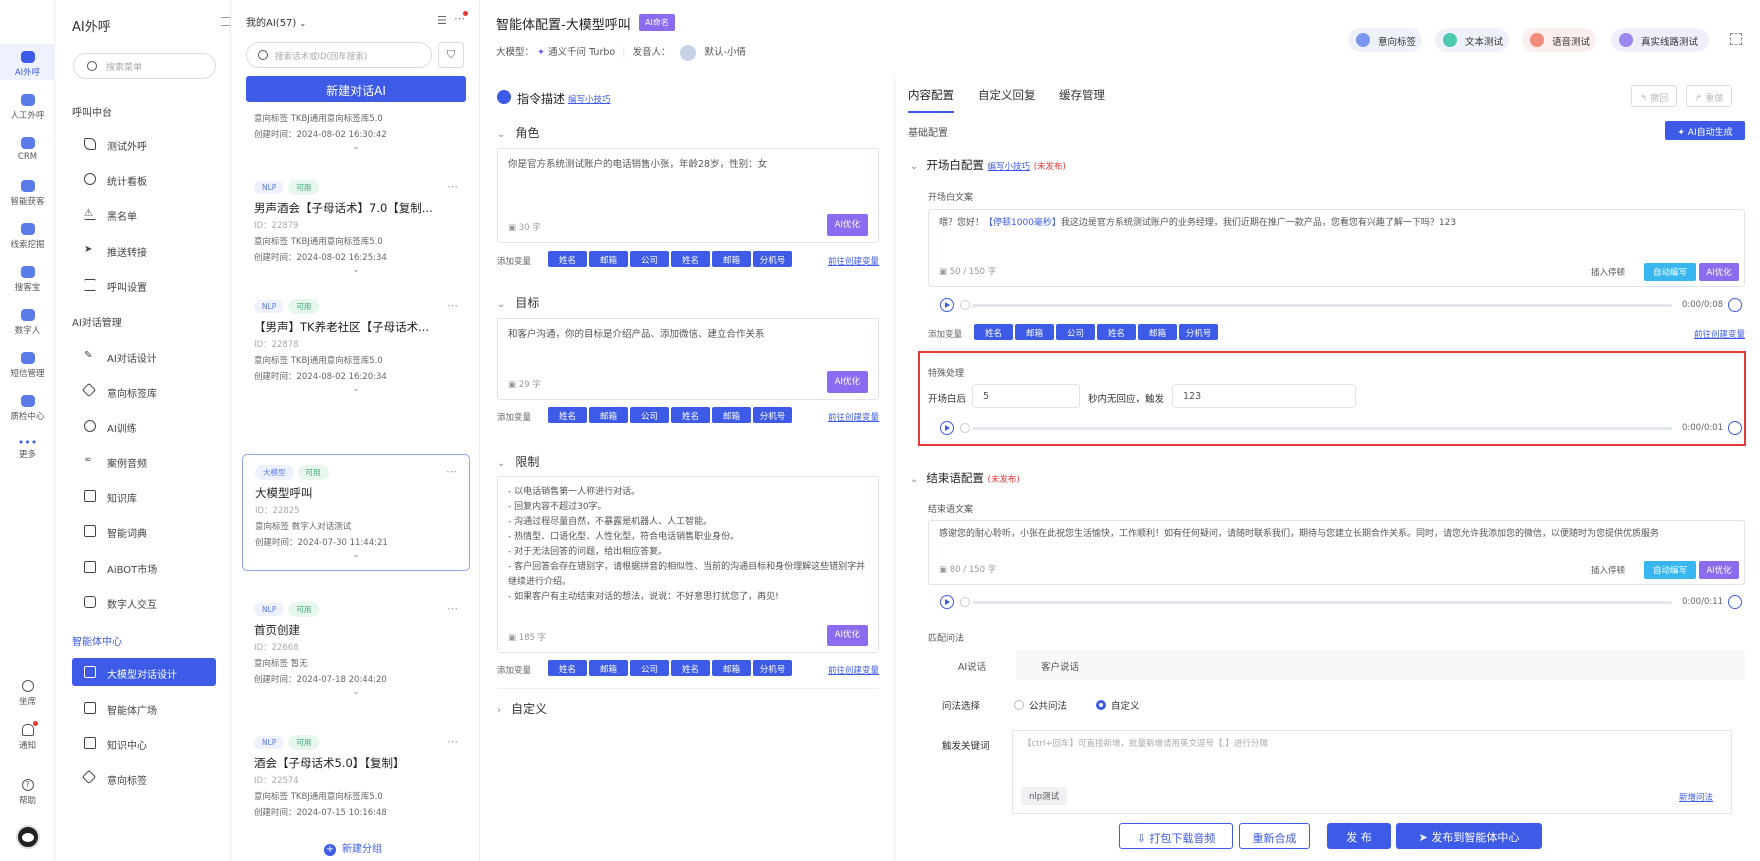 Image resolution: width=1760 pixels, height=861 pixels. What do you see at coordinates (144, 672) in the screenshot?
I see `menu-item-llm-dialog-design: 大模型对话设计` at bounding box center [144, 672].